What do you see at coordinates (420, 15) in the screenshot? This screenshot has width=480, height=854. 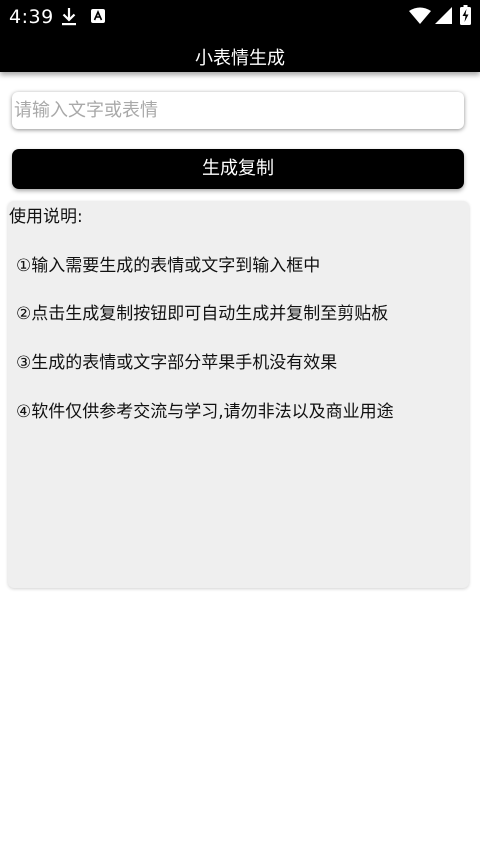 I see `wifi-icon` at bounding box center [420, 15].